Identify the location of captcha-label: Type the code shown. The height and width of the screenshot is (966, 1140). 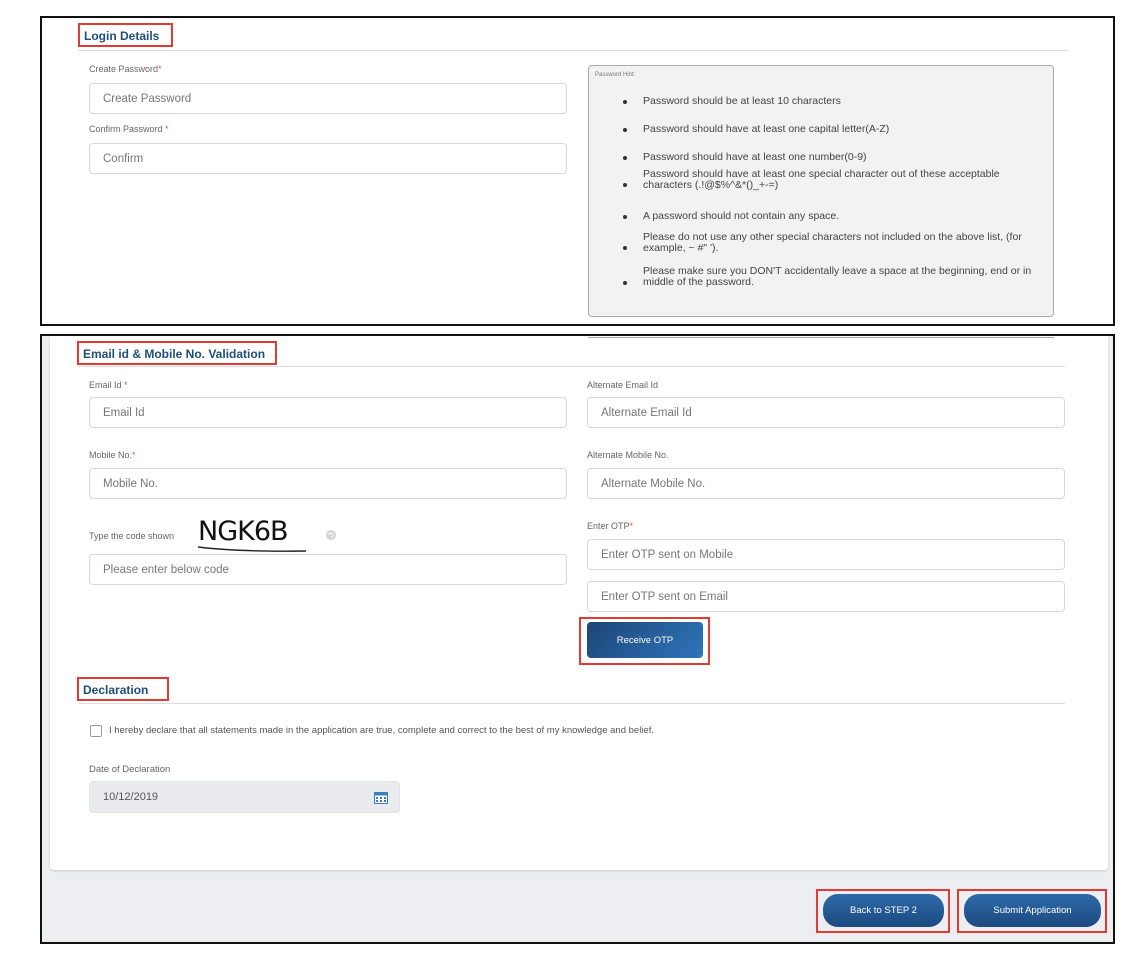
(132, 536).